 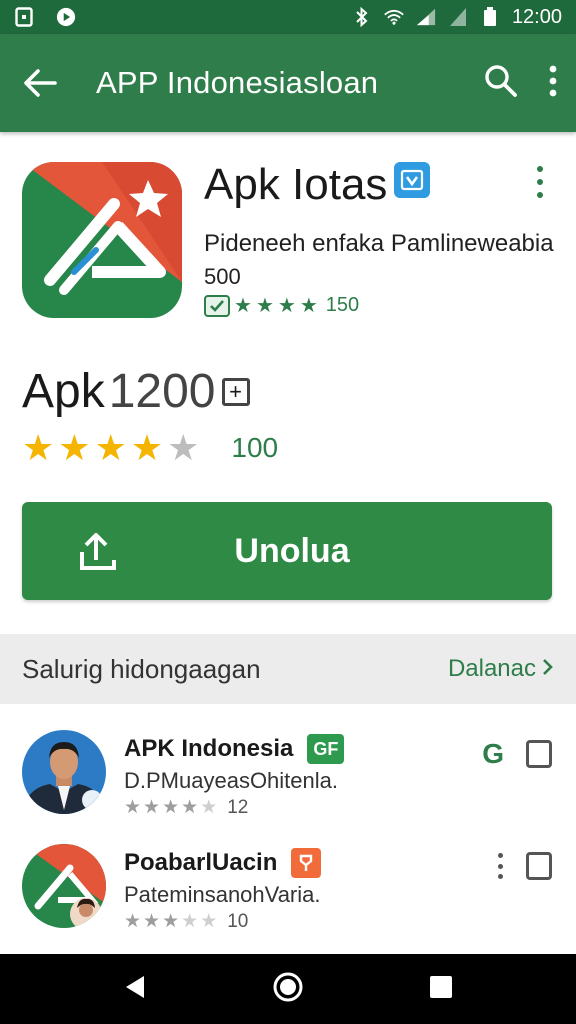 I want to click on nav-back-icon, so click(x=135, y=989).